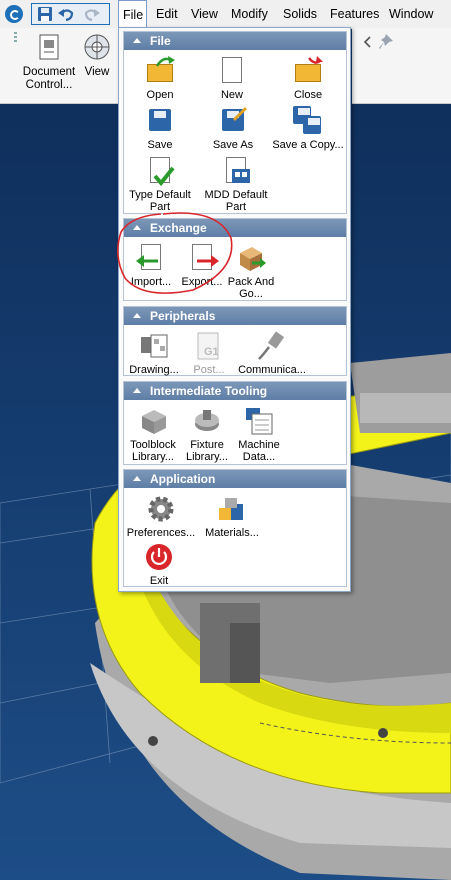 This screenshot has height=880, width=451. What do you see at coordinates (411, 14) in the screenshot?
I see `menu-window: Window` at bounding box center [411, 14].